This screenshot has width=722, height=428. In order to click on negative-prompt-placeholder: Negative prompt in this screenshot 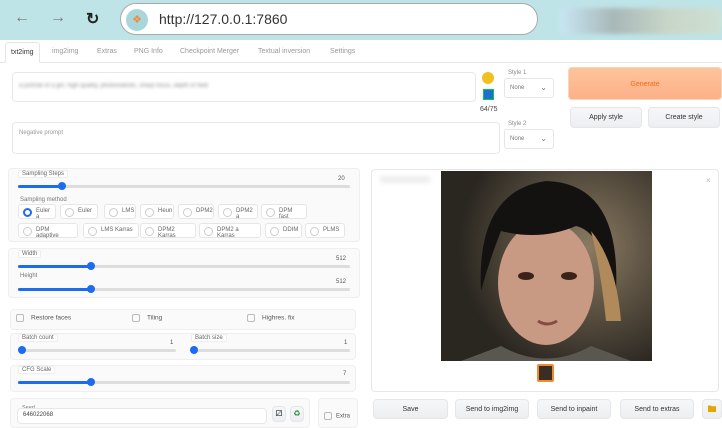, I will do `click(41, 133)`.